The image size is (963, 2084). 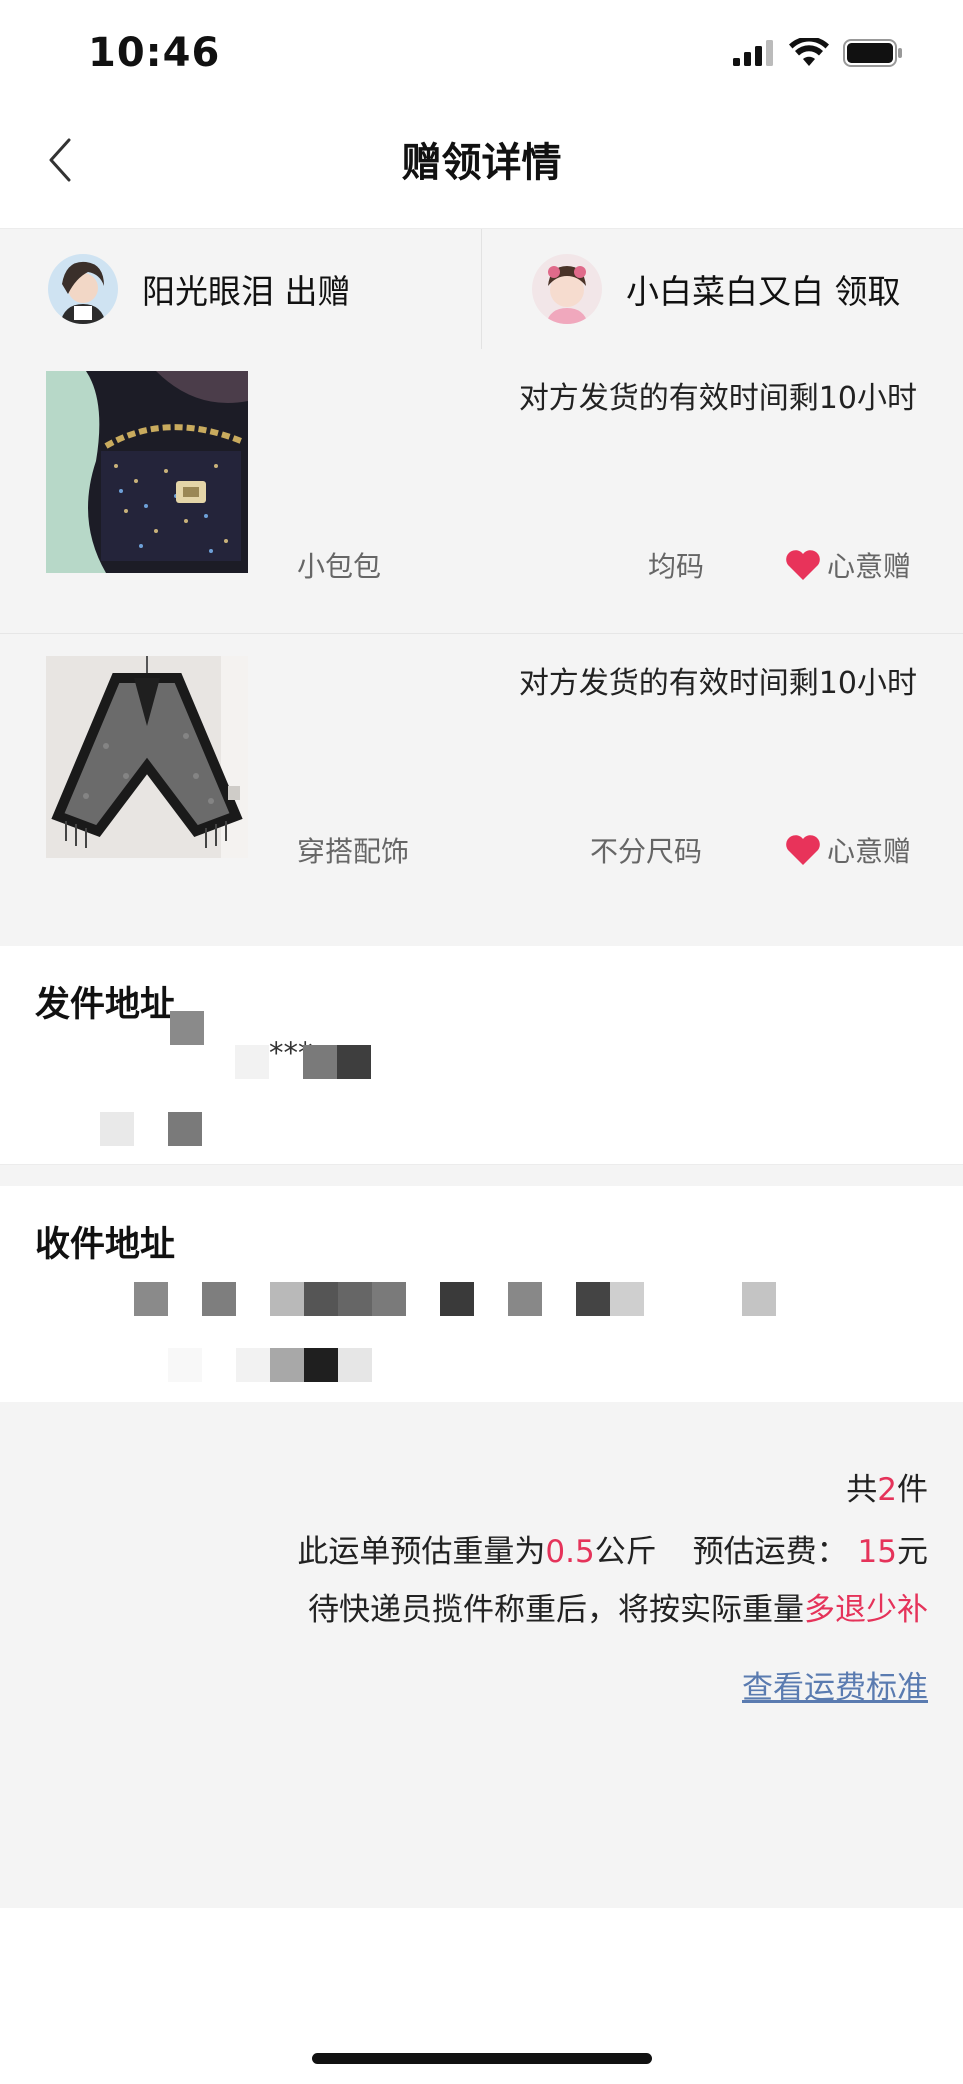 I want to click on item-size: 均码, so click(x=676, y=566).